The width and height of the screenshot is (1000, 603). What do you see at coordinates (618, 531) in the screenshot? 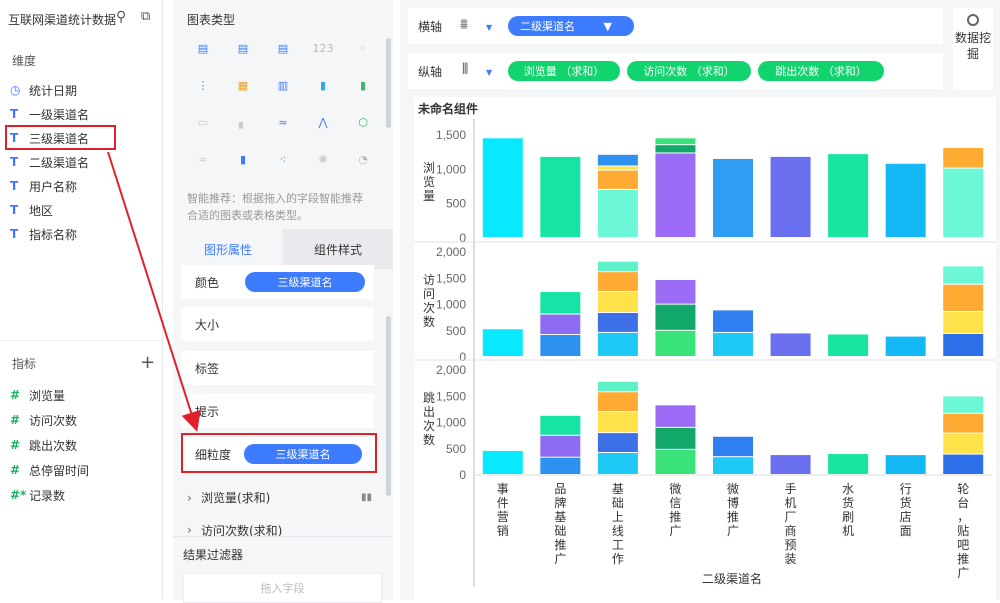
I see `x-tick-label-char: 线` at bounding box center [618, 531].